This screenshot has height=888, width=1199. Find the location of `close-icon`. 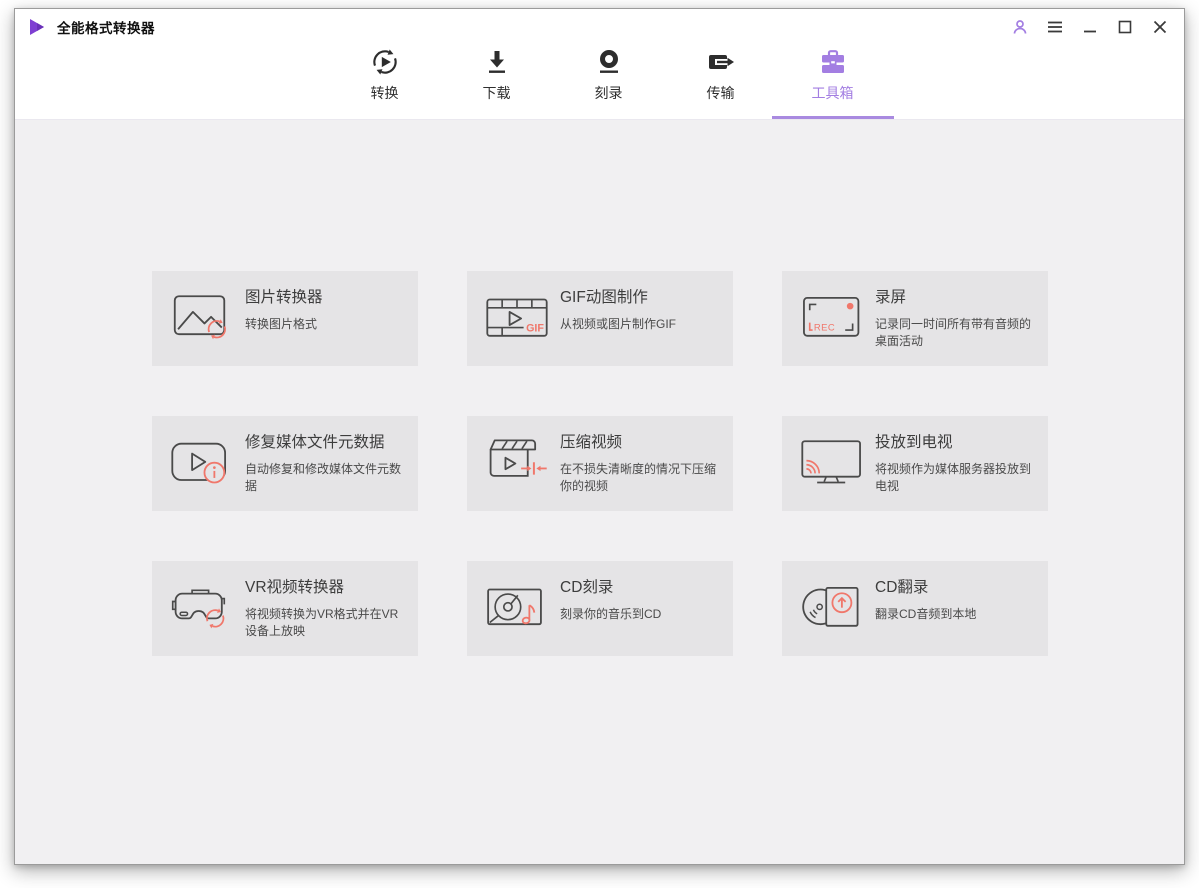

close-icon is located at coordinates (1160, 27).